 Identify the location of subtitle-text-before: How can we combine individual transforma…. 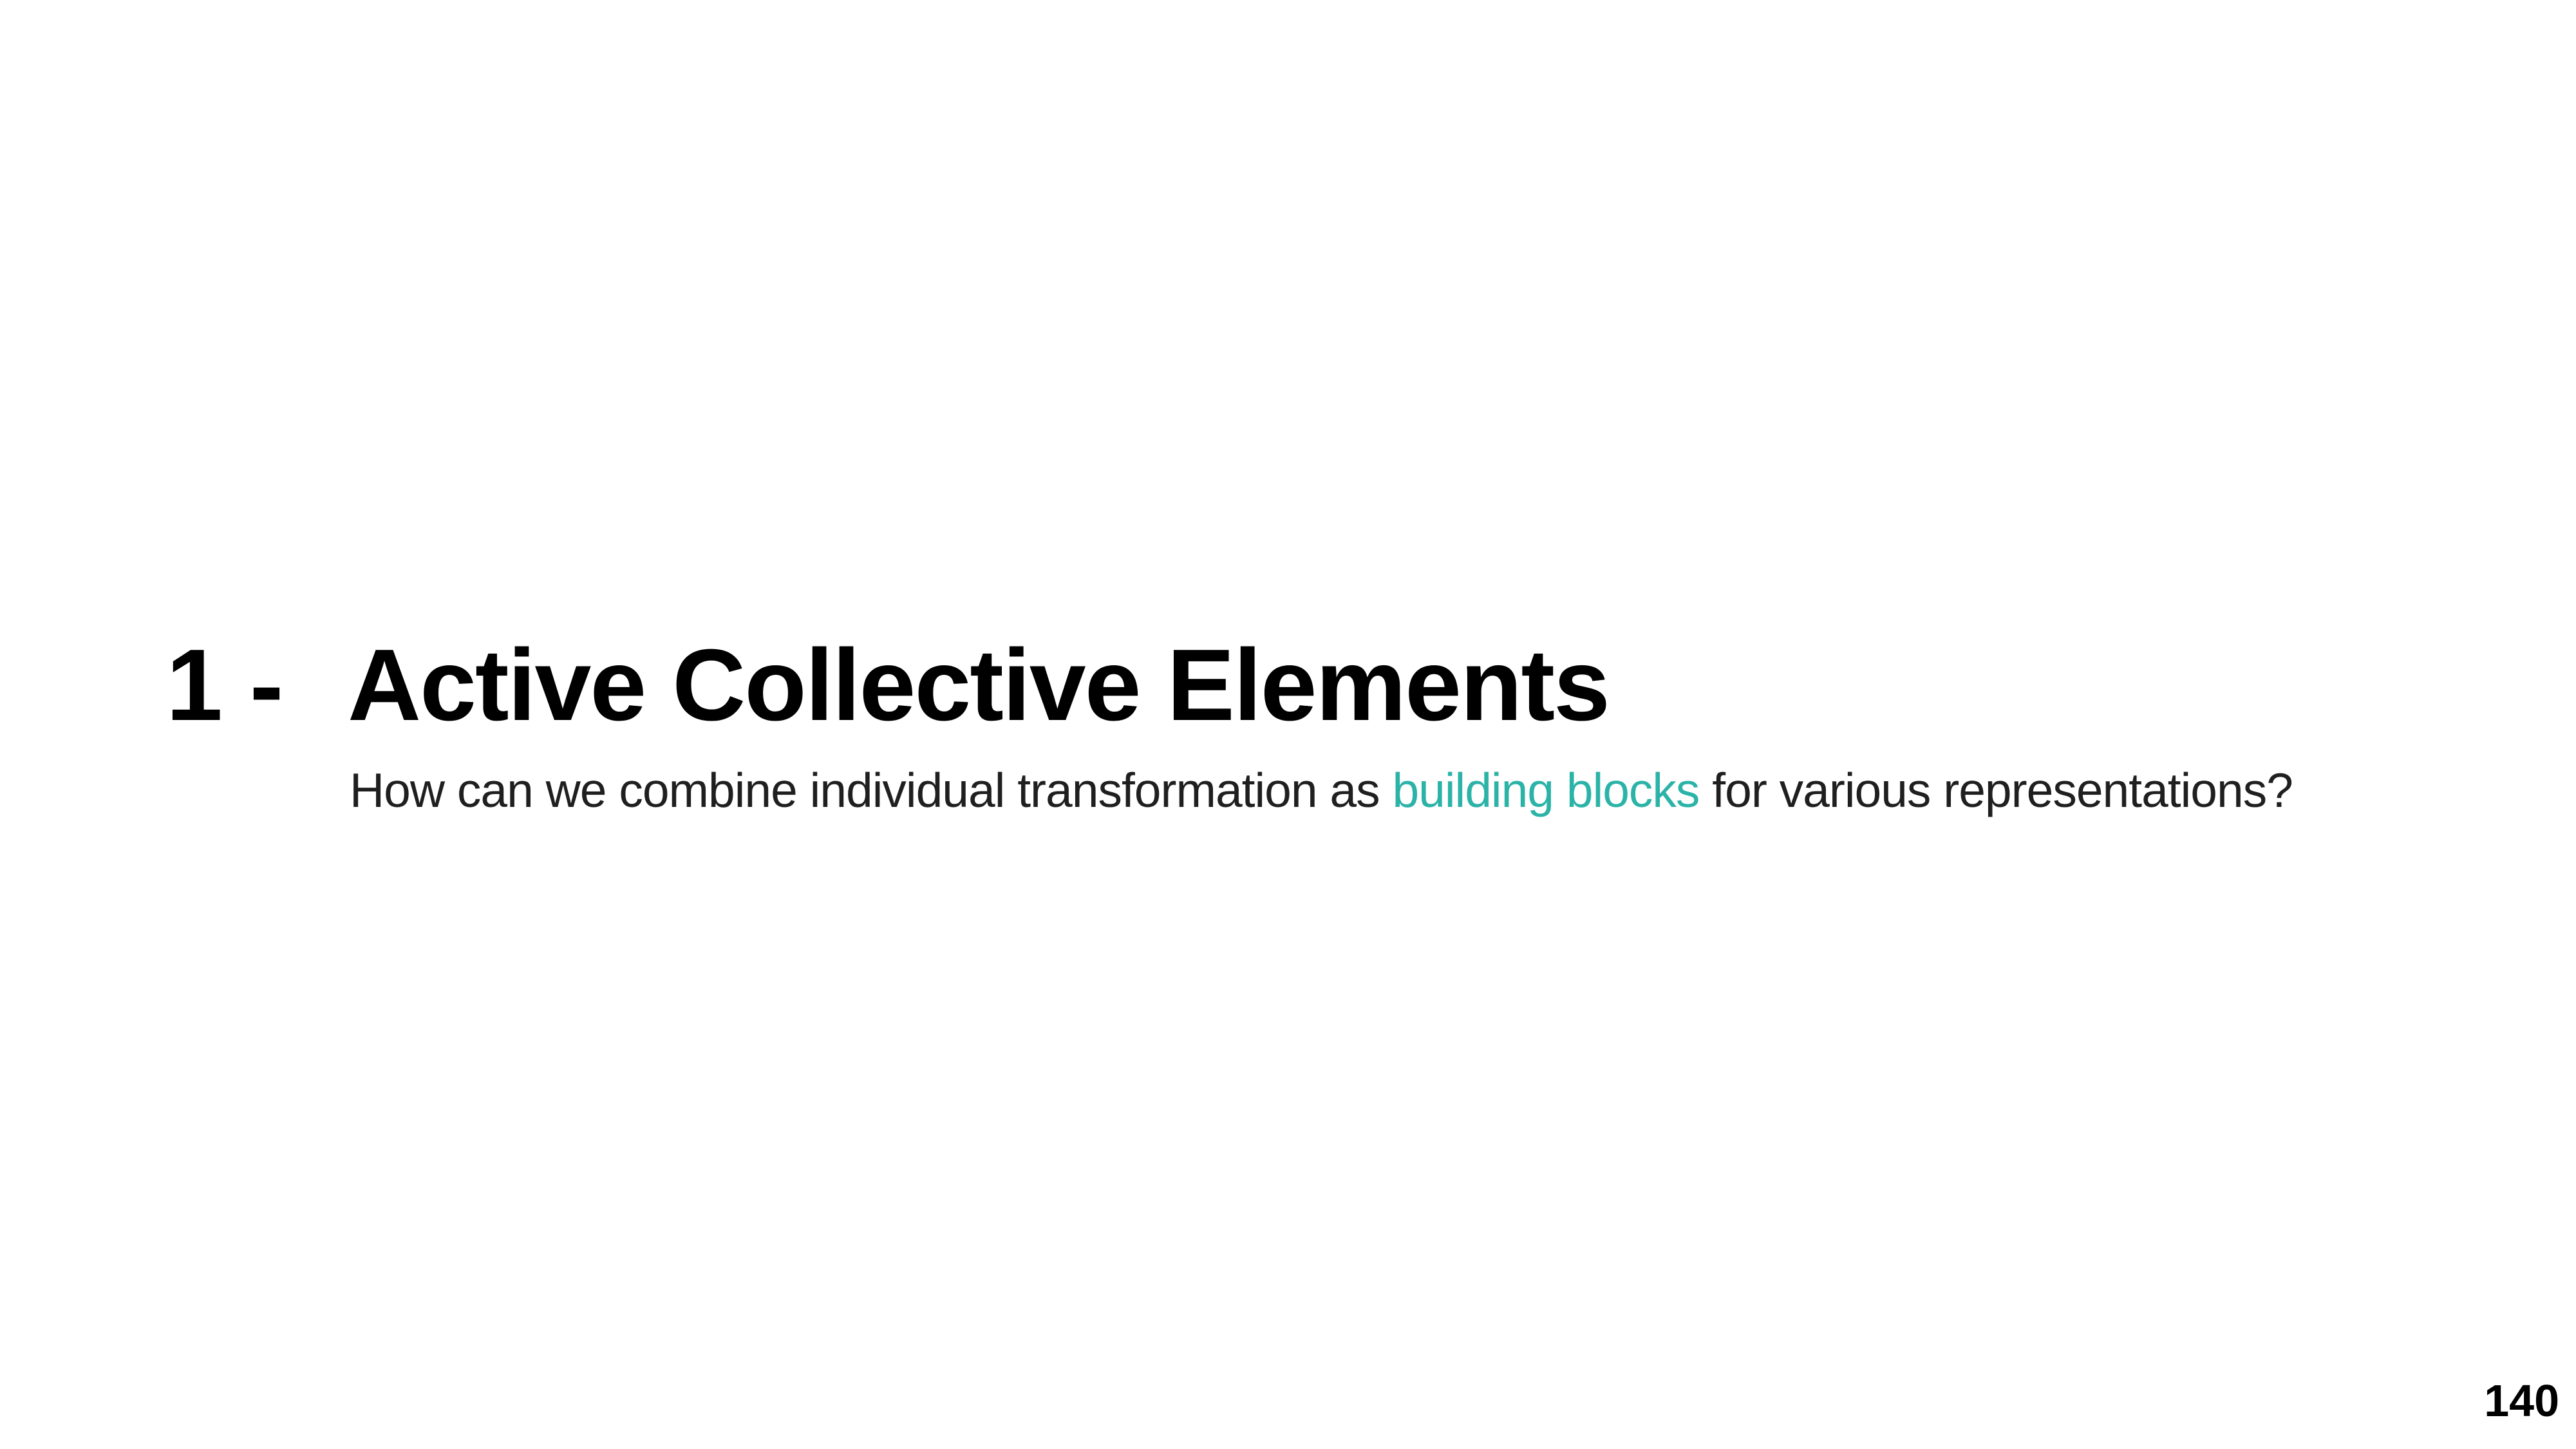
(871, 790).